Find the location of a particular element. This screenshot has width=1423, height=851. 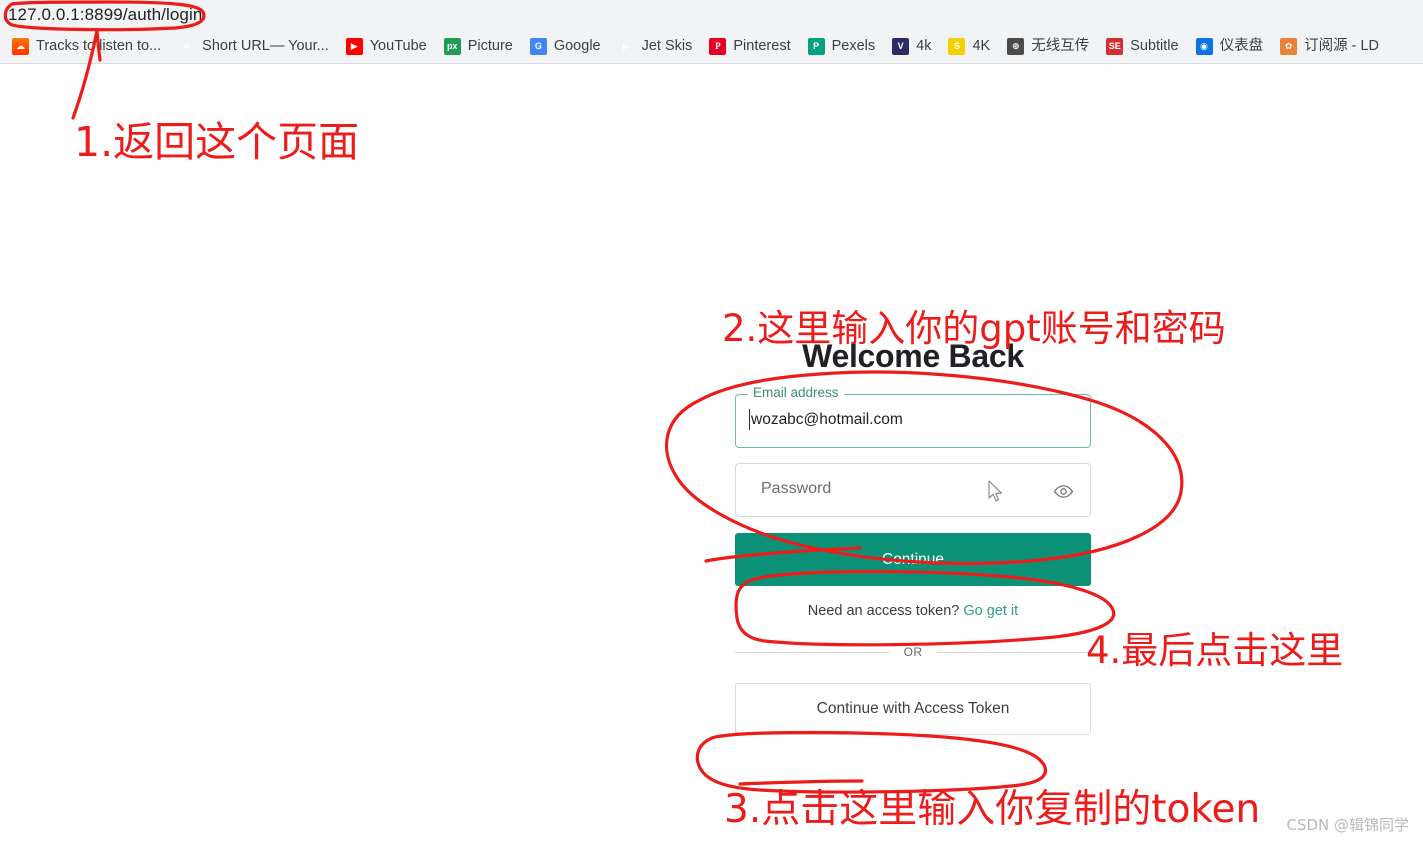

or-divider-label: OR is located at coordinates (913, 652).